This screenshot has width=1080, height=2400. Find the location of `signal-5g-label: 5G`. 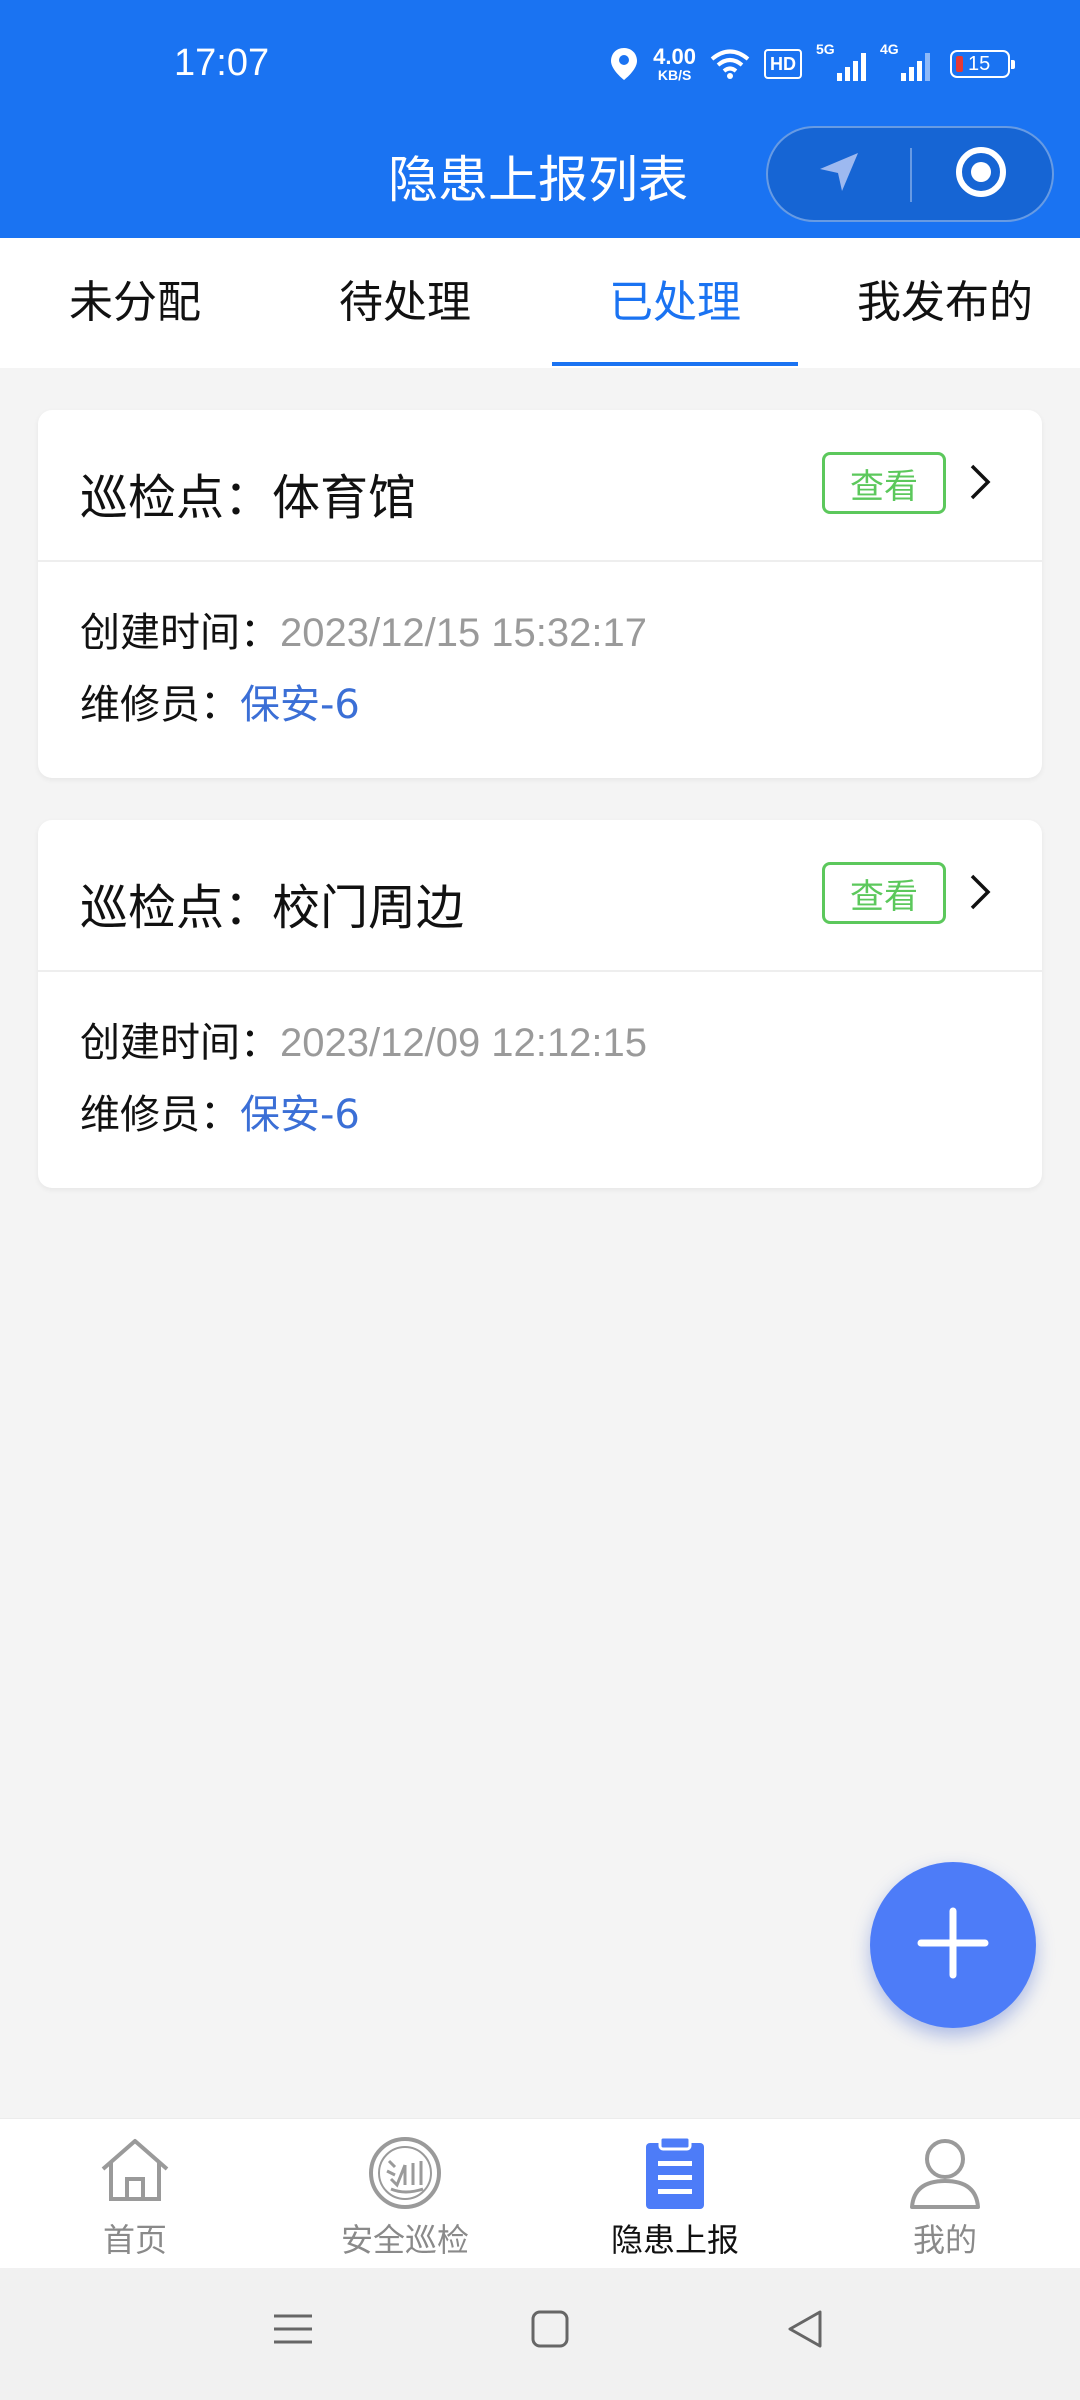

signal-5g-label: 5G is located at coordinates (825, 49).